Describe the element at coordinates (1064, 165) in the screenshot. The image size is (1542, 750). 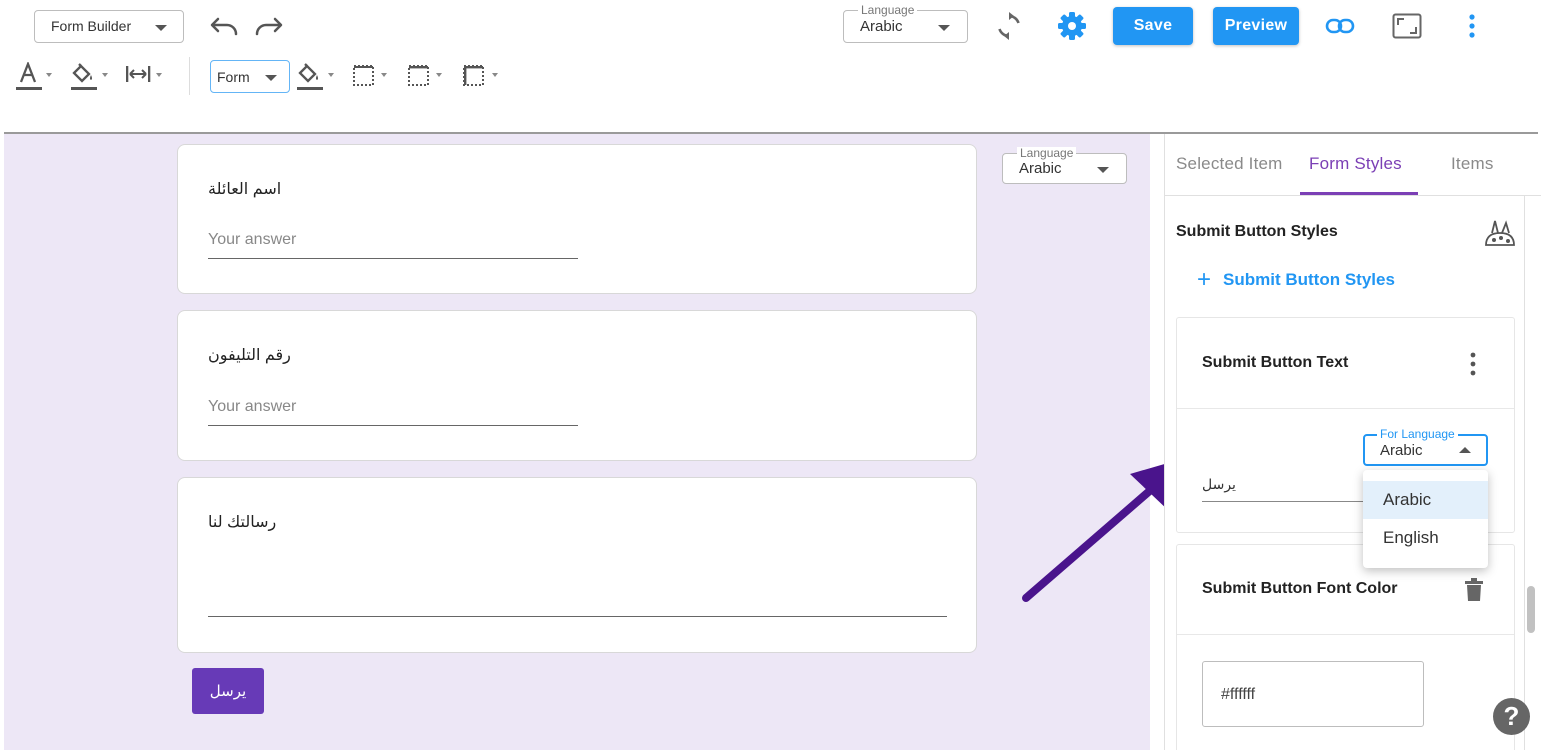
I see `canvas-language-select: Language Arabic` at that location.